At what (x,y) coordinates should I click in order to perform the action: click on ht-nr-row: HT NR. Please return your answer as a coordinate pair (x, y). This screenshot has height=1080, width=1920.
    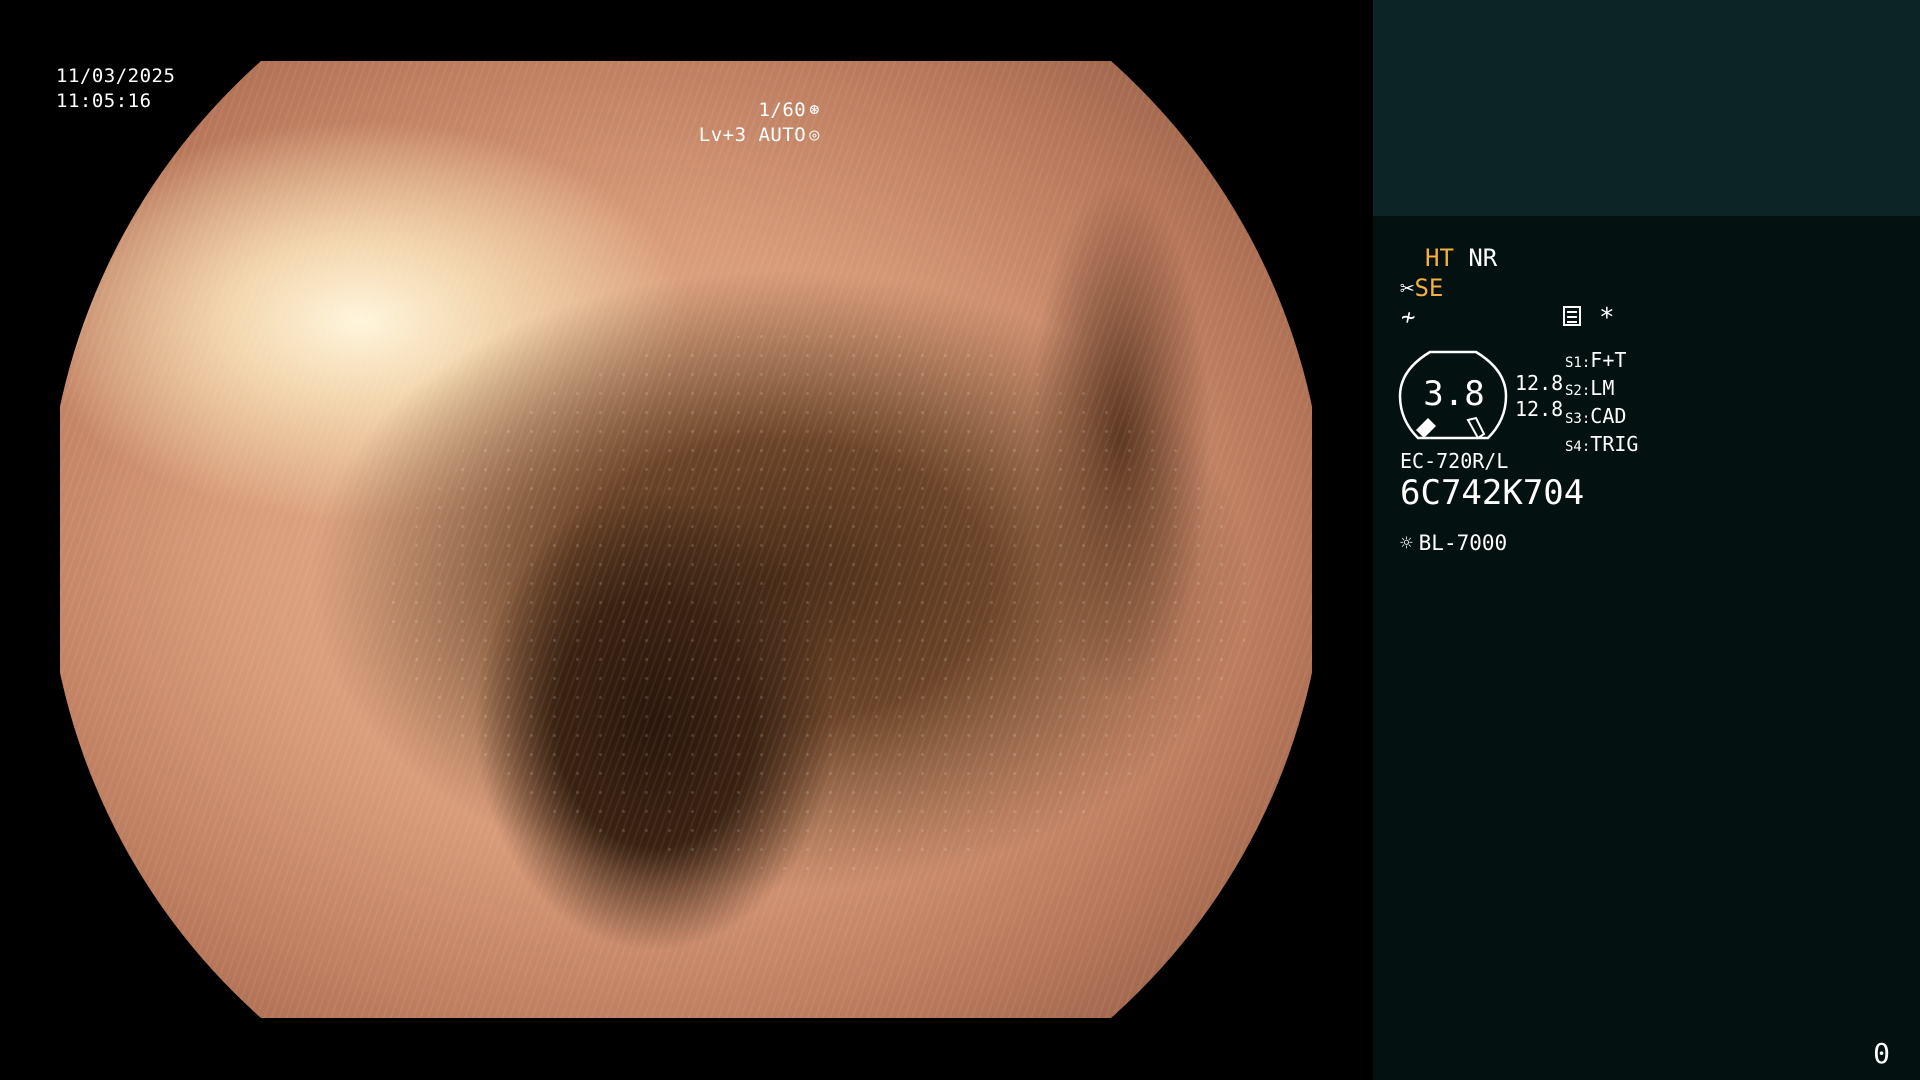
    Looking at the image, I should click on (1461, 258).